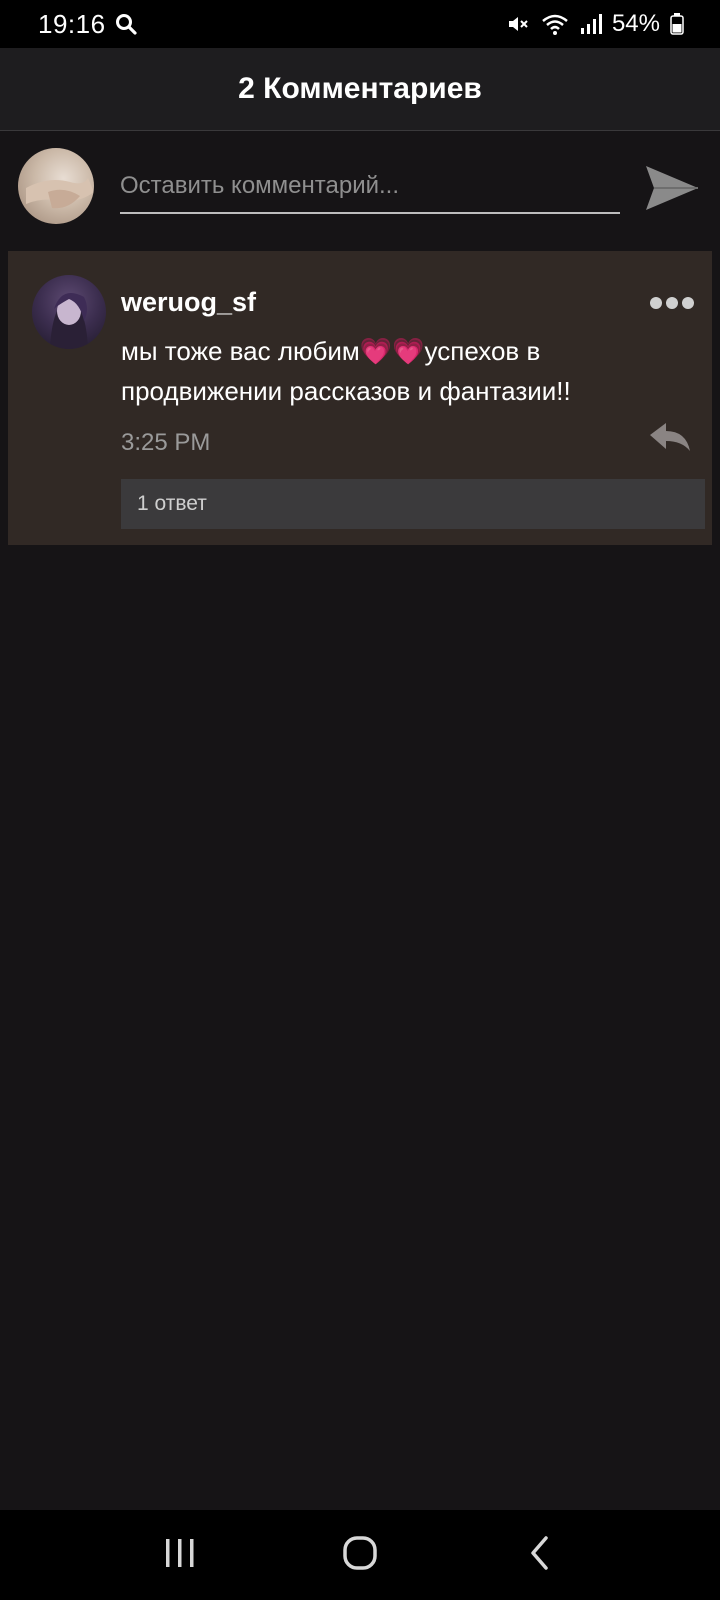  I want to click on send-button, so click(672, 188).